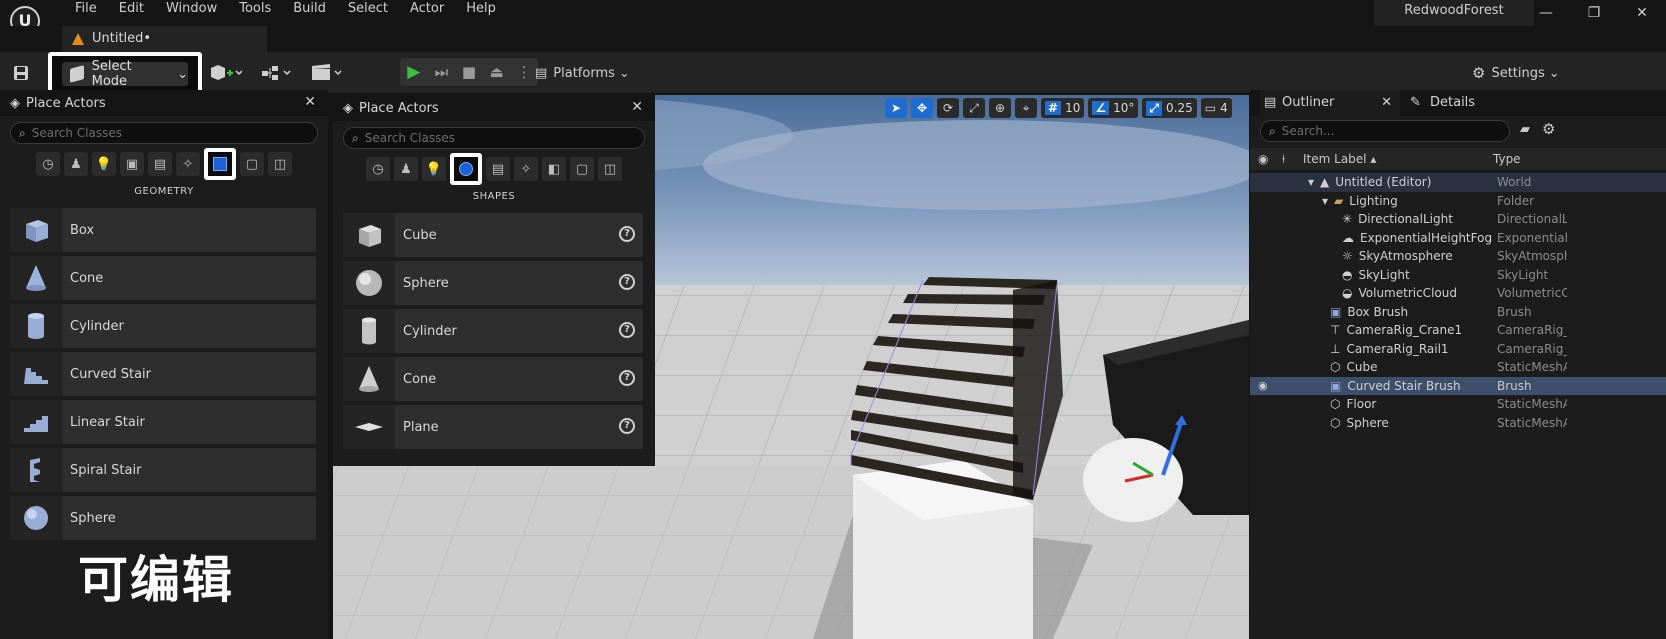 This screenshot has width=1666, height=639. What do you see at coordinates (493, 379) in the screenshot?
I see `list-item: Cone ?` at bounding box center [493, 379].